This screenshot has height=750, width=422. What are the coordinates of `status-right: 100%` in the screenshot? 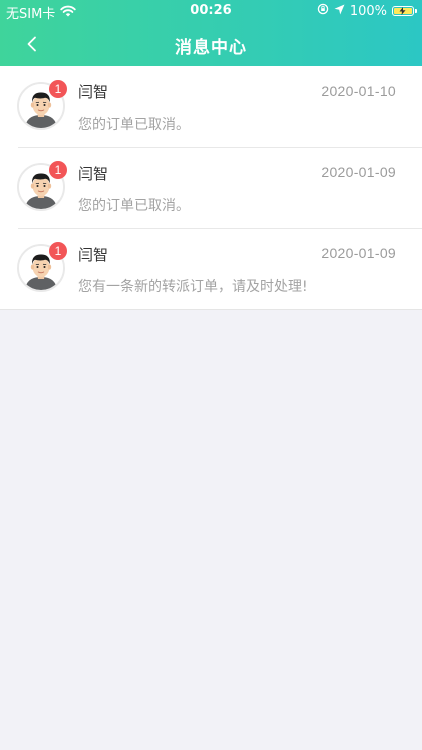 It's located at (367, 11).